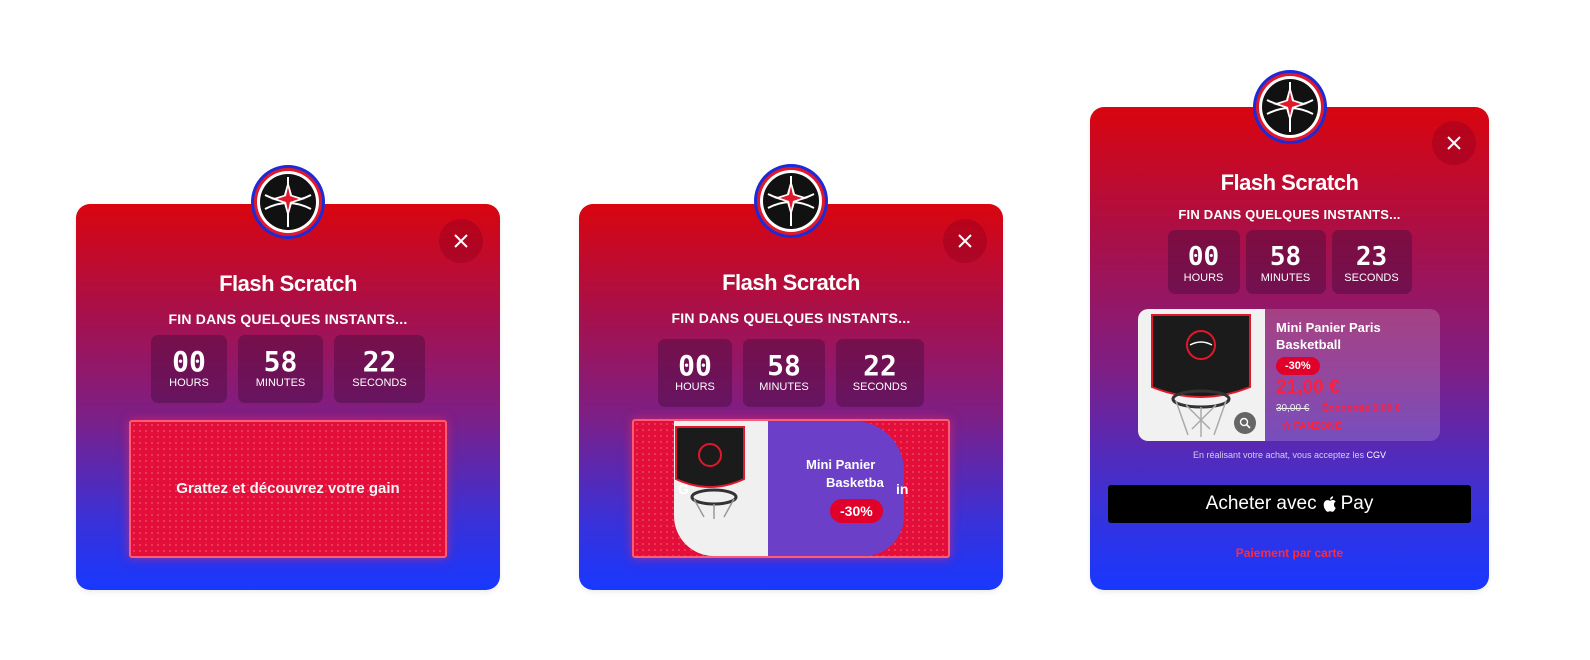  Describe the element at coordinates (1289, 553) in the screenshot. I see `card-payment-link: Paiement par carte` at that location.